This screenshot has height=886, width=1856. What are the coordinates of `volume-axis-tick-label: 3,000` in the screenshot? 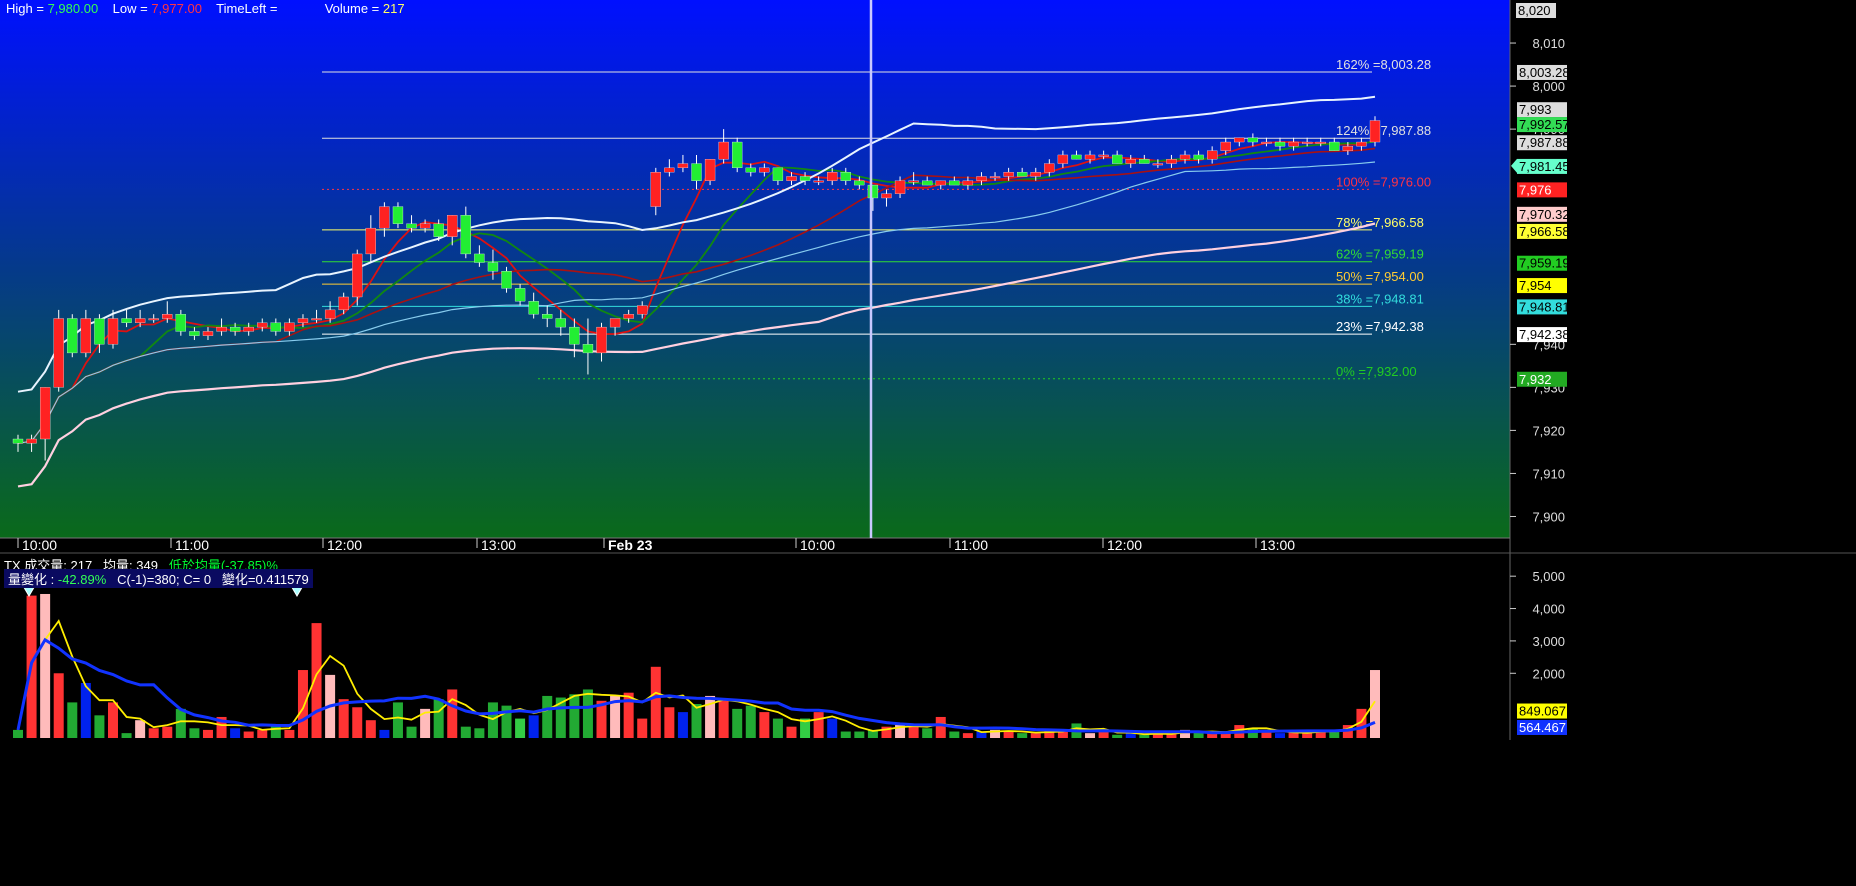 It's located at (1548, 641).